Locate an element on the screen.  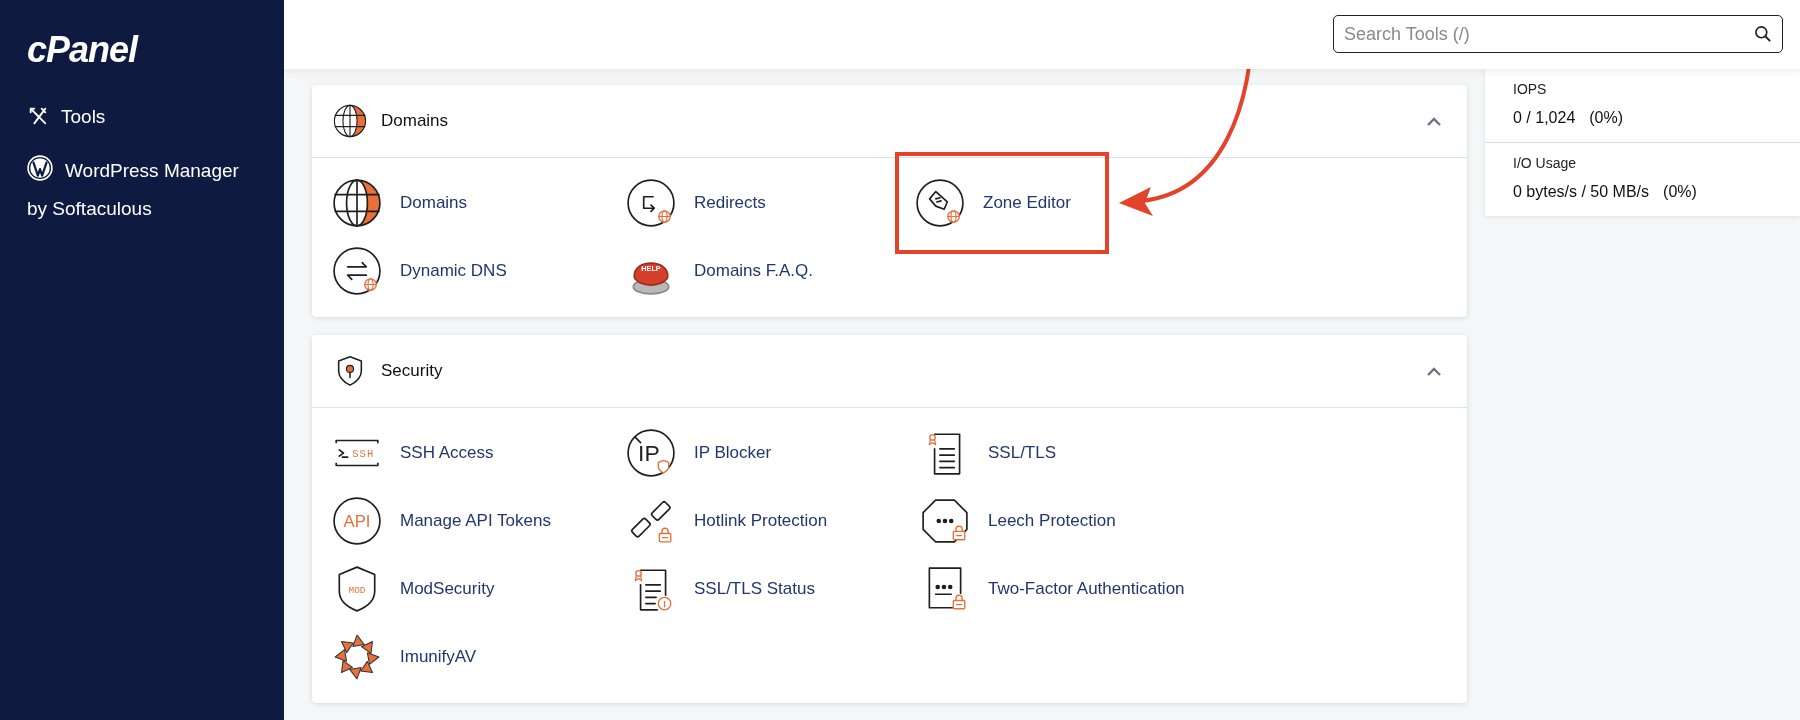
tool-link: Redirects is located at coordinates (696, 203).